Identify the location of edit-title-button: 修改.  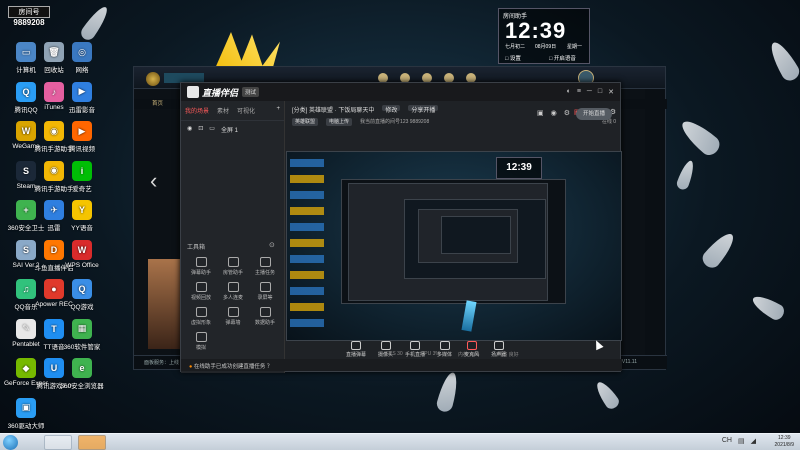
(391, 109).